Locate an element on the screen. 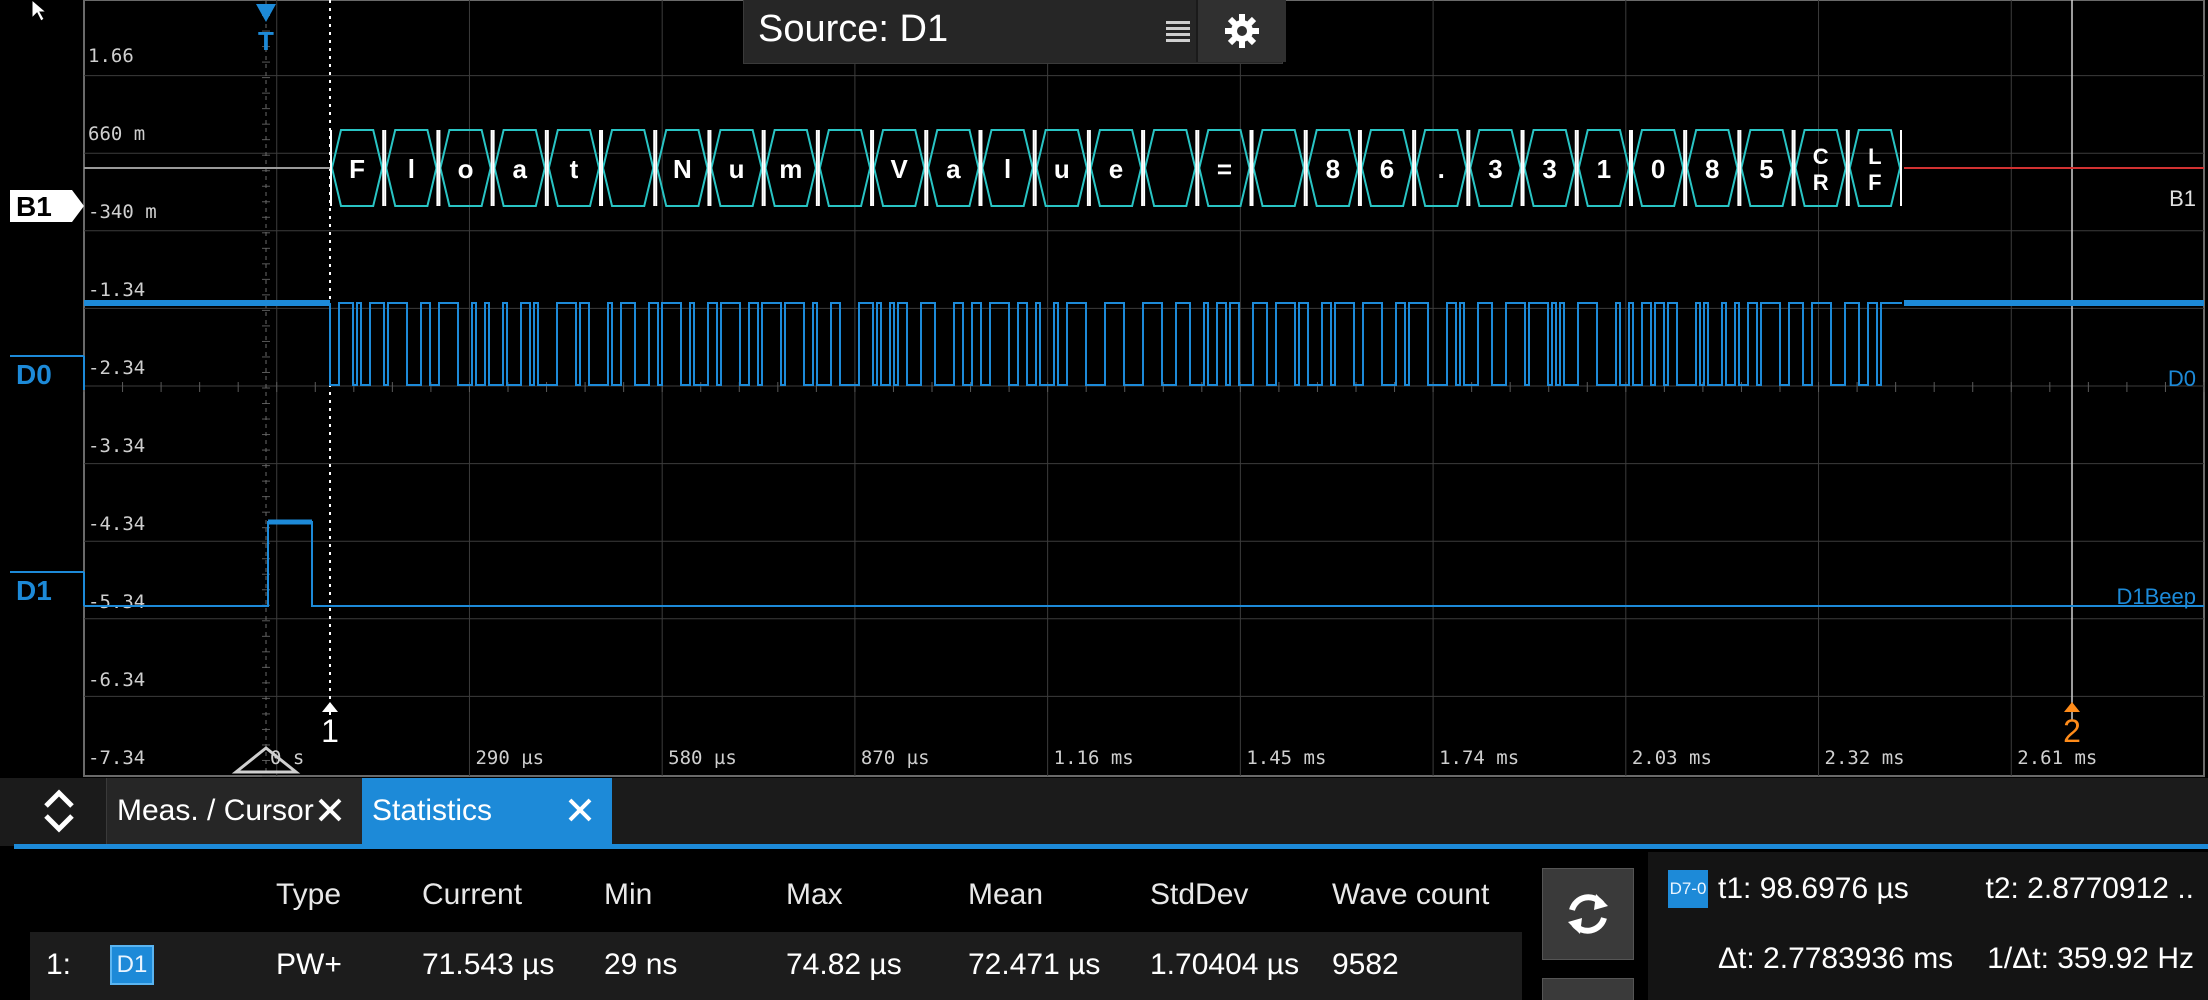 Image resolution: width=2208 pixels, height=1000 pixels. tab-statistics: Statistics is located at coordinates (487, 811).